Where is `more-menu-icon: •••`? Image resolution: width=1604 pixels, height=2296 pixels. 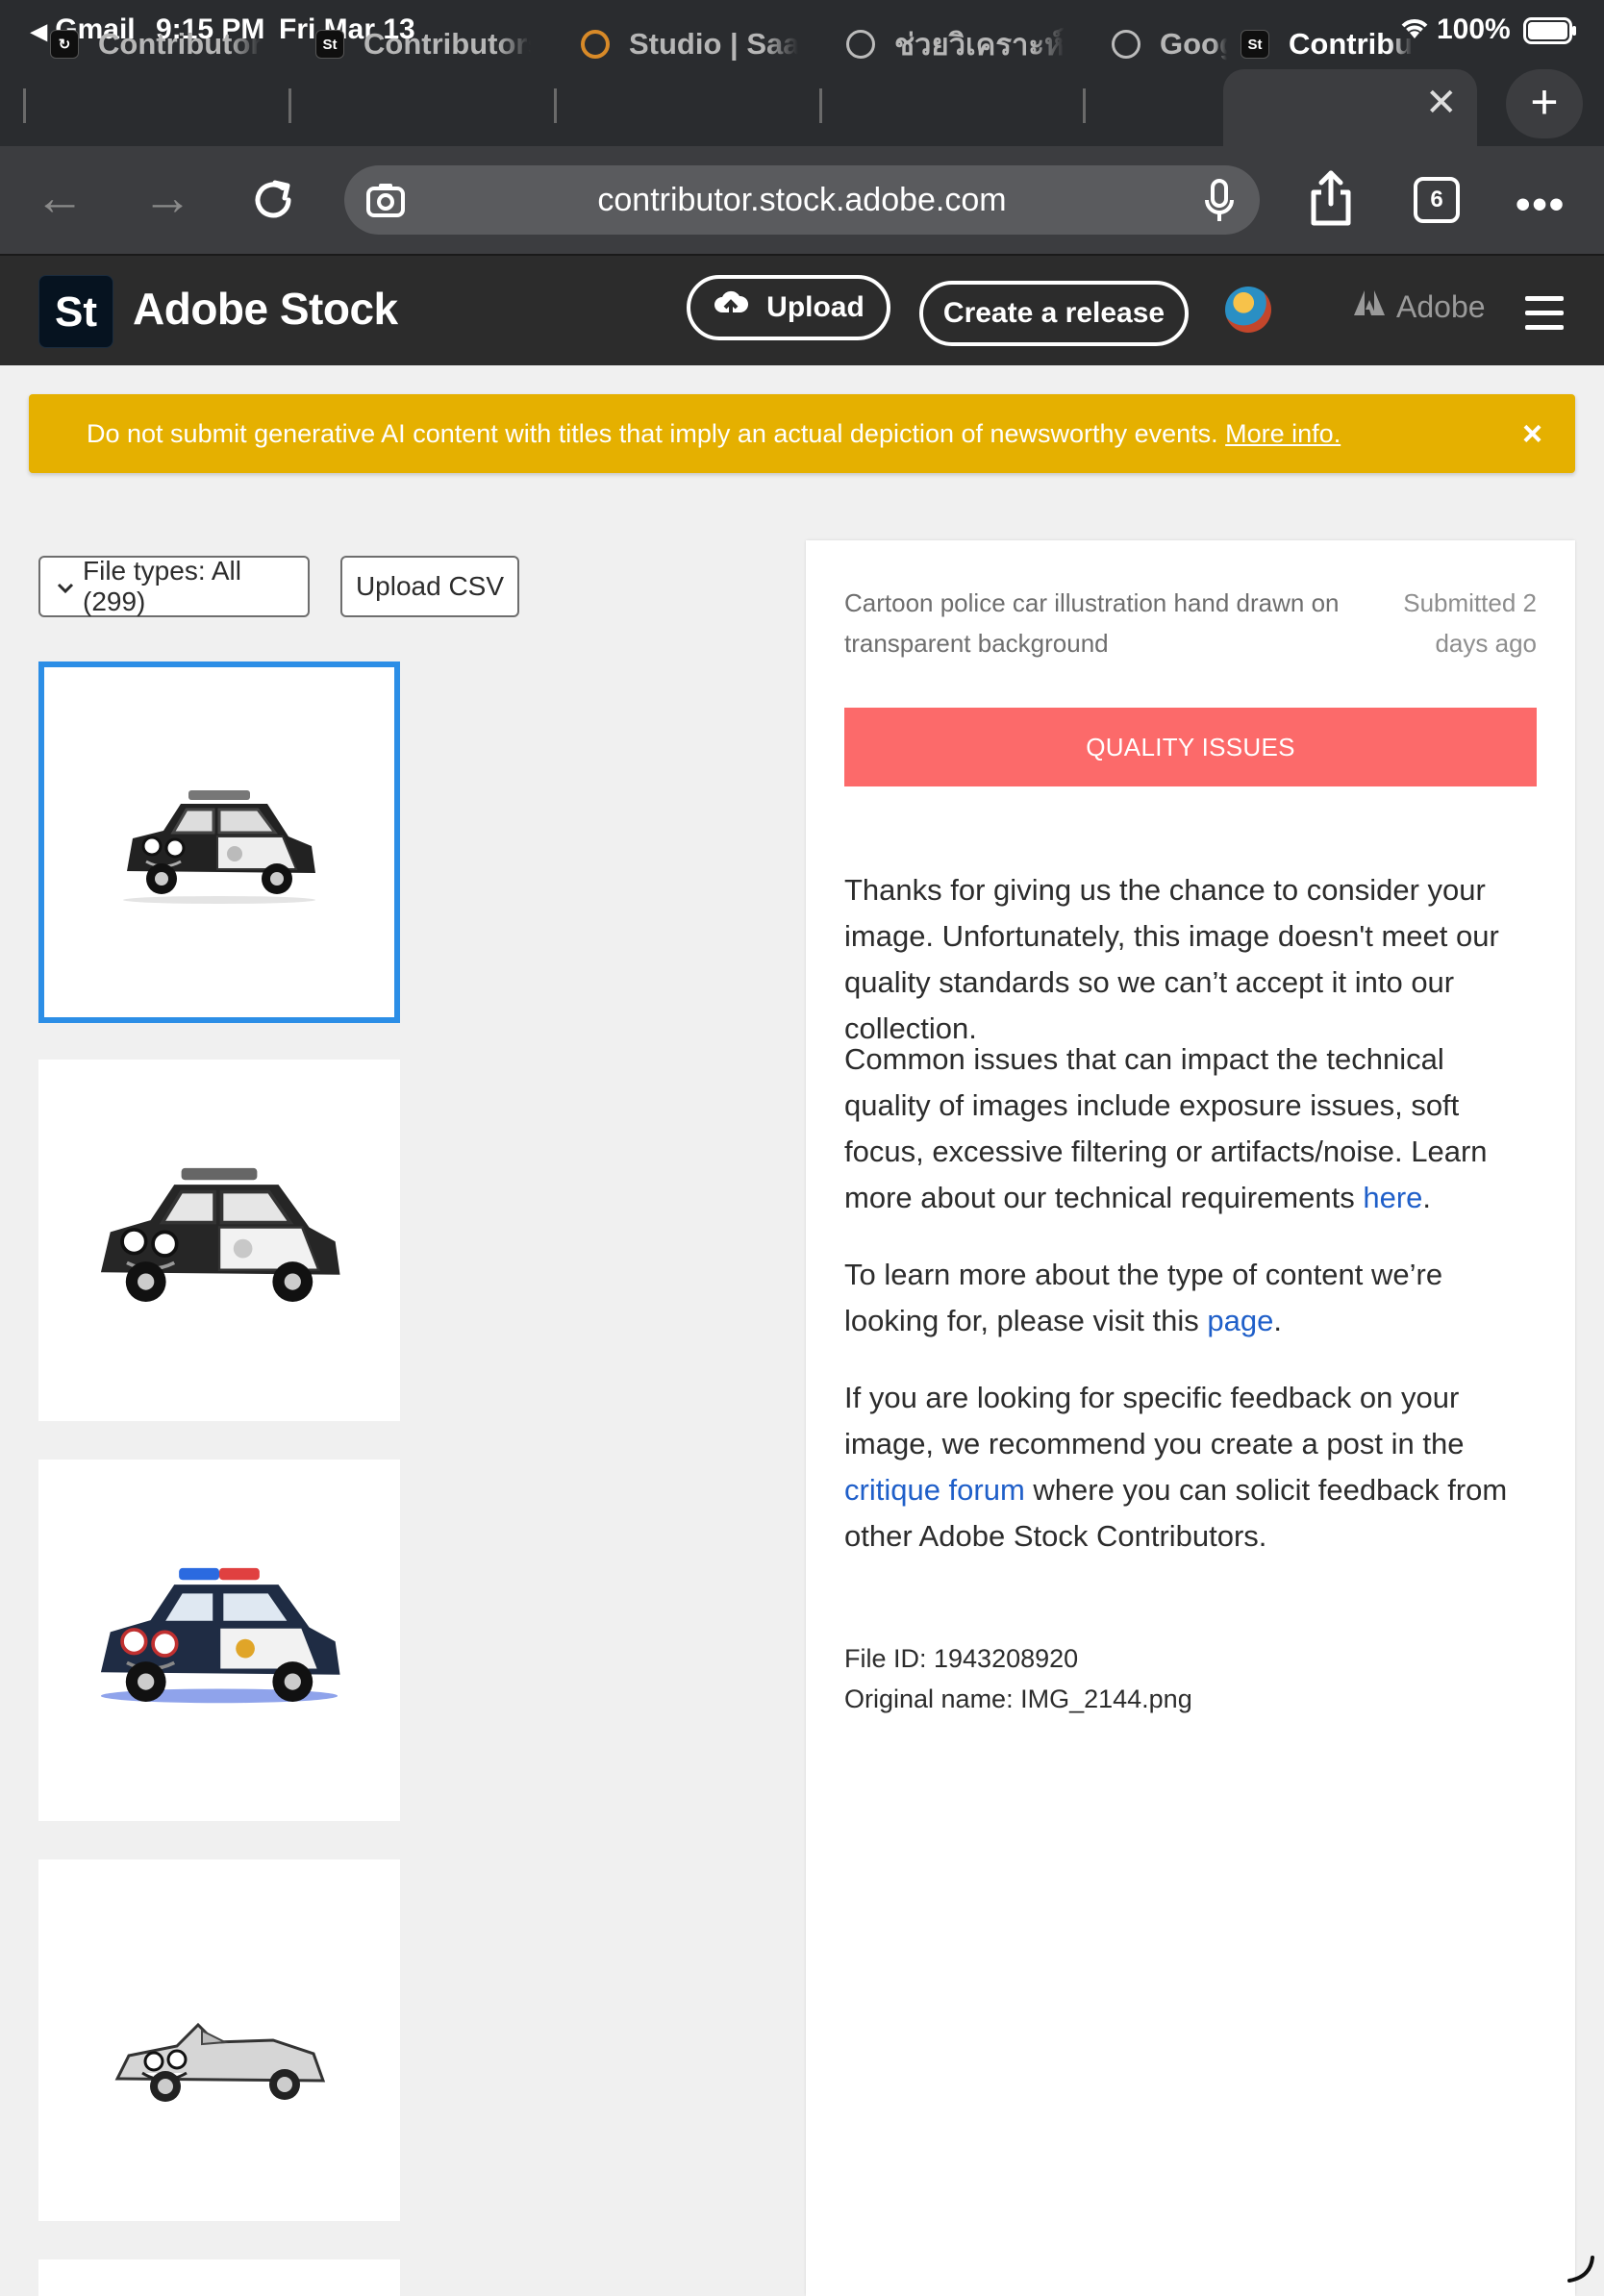
more-menu-icon: ••• is located at coordinates (1541, 205).